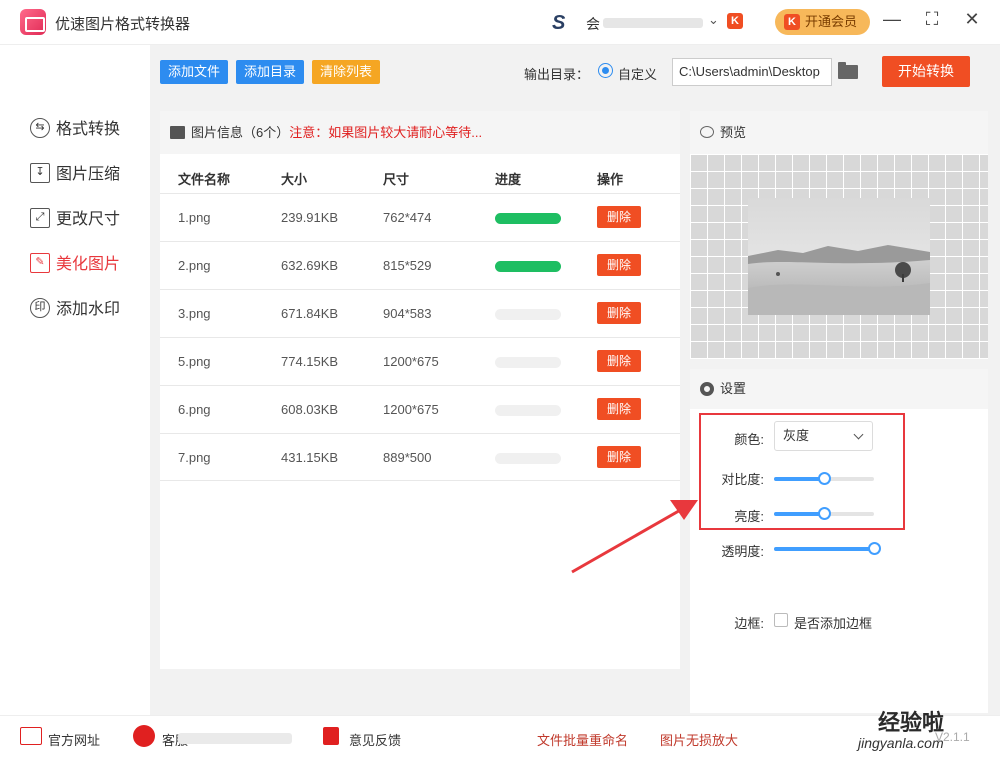  What do you see at coordinates (407, 217) in the screenshot?
I see `file-dimension: 762*474` at bounding box center [407, 217].